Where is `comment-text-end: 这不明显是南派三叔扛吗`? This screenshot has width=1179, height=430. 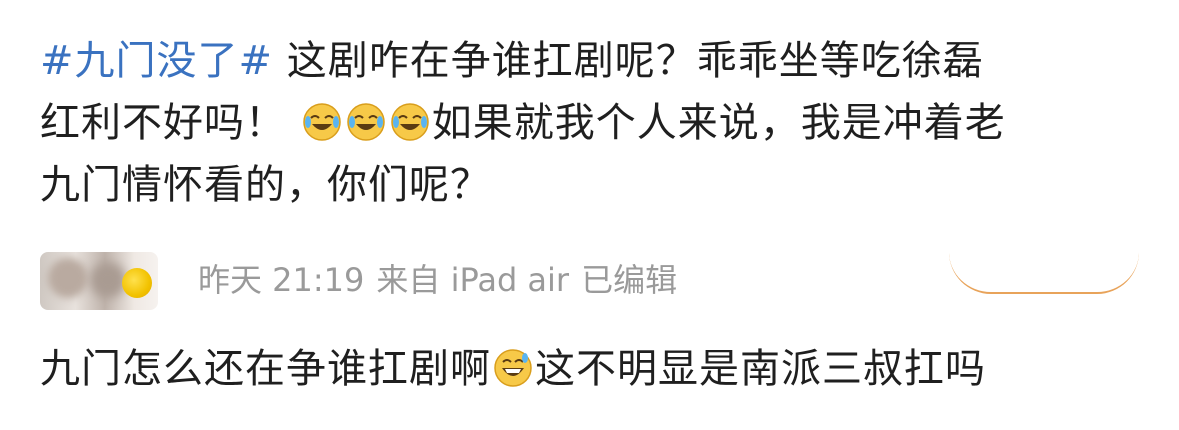 comment-text-end: 这不明显是南派三叔扛吗 is located at coordinates (760, 369).